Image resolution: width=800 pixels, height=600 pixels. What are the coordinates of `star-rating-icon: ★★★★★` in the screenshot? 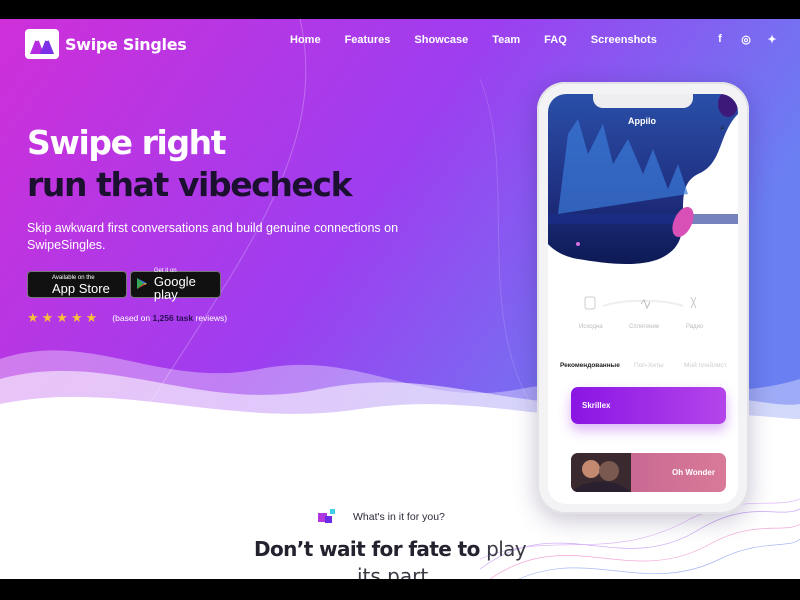 It's located at (64, 317).